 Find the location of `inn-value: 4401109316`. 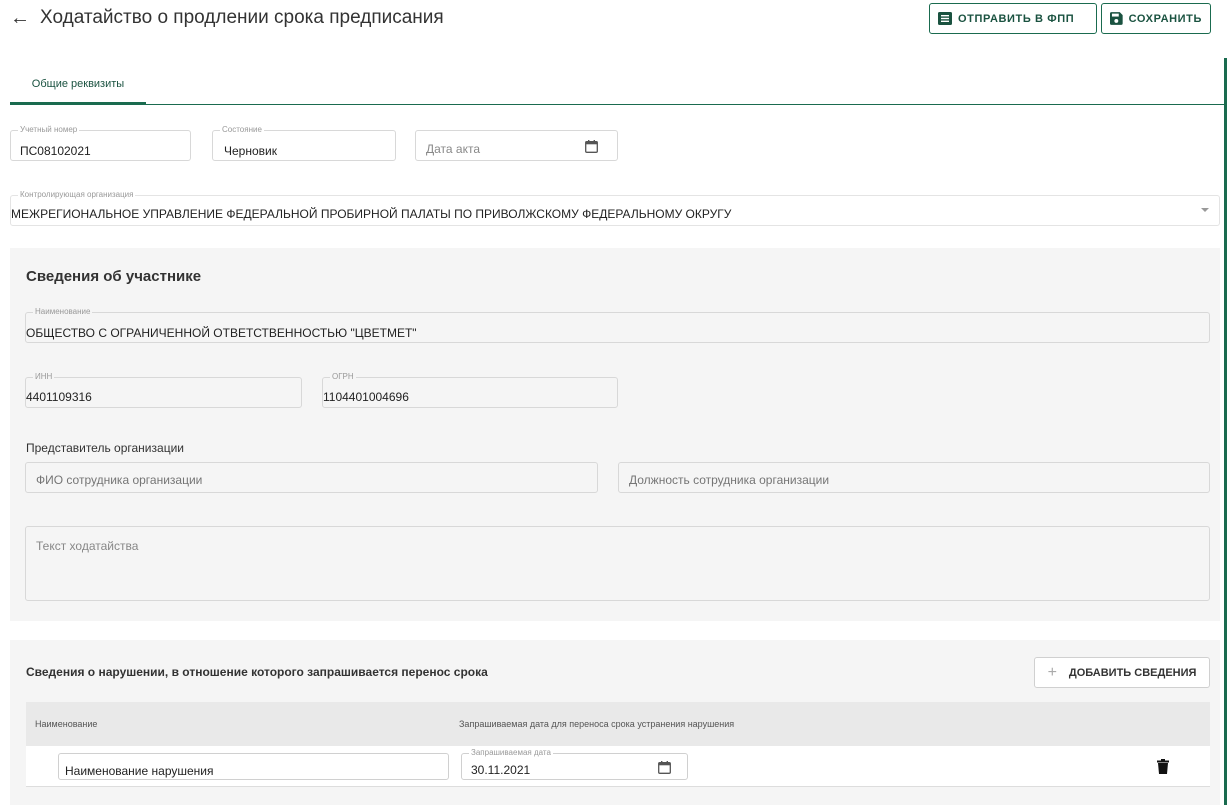

inn-value: 4401109316 is located at coordinates (59, 397).